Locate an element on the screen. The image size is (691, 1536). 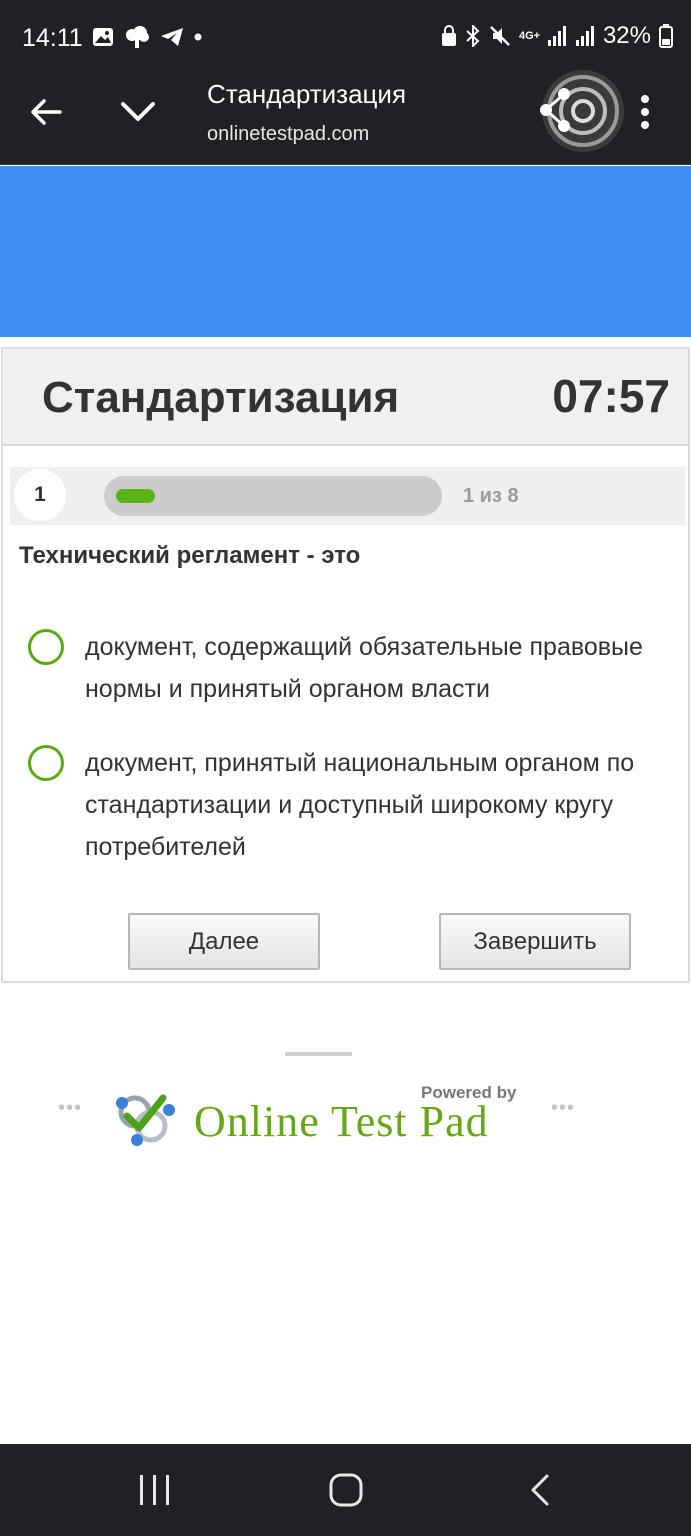
recent-apps-icon is located at coordinates (155, 1490).